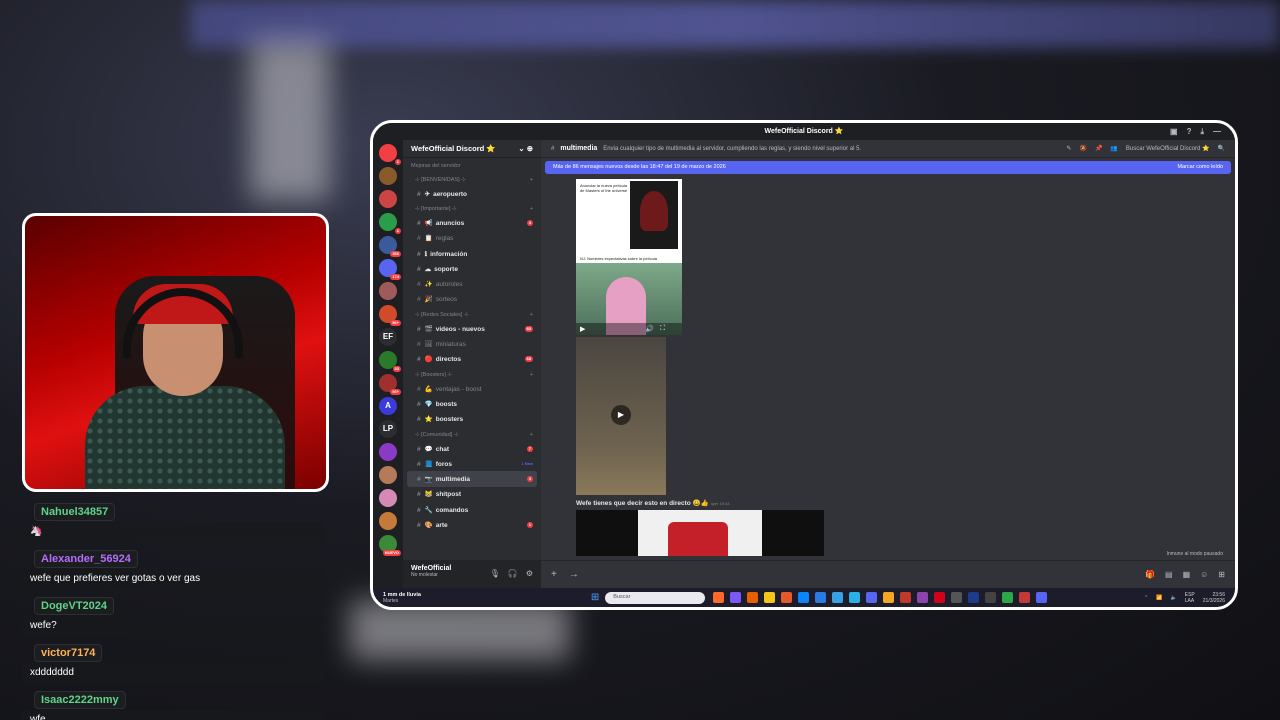 This screenshot has width=1280, height=720. Describe the element at coordinates (390, 154) in the screenshot. I see `server-icon: 1` at that location.